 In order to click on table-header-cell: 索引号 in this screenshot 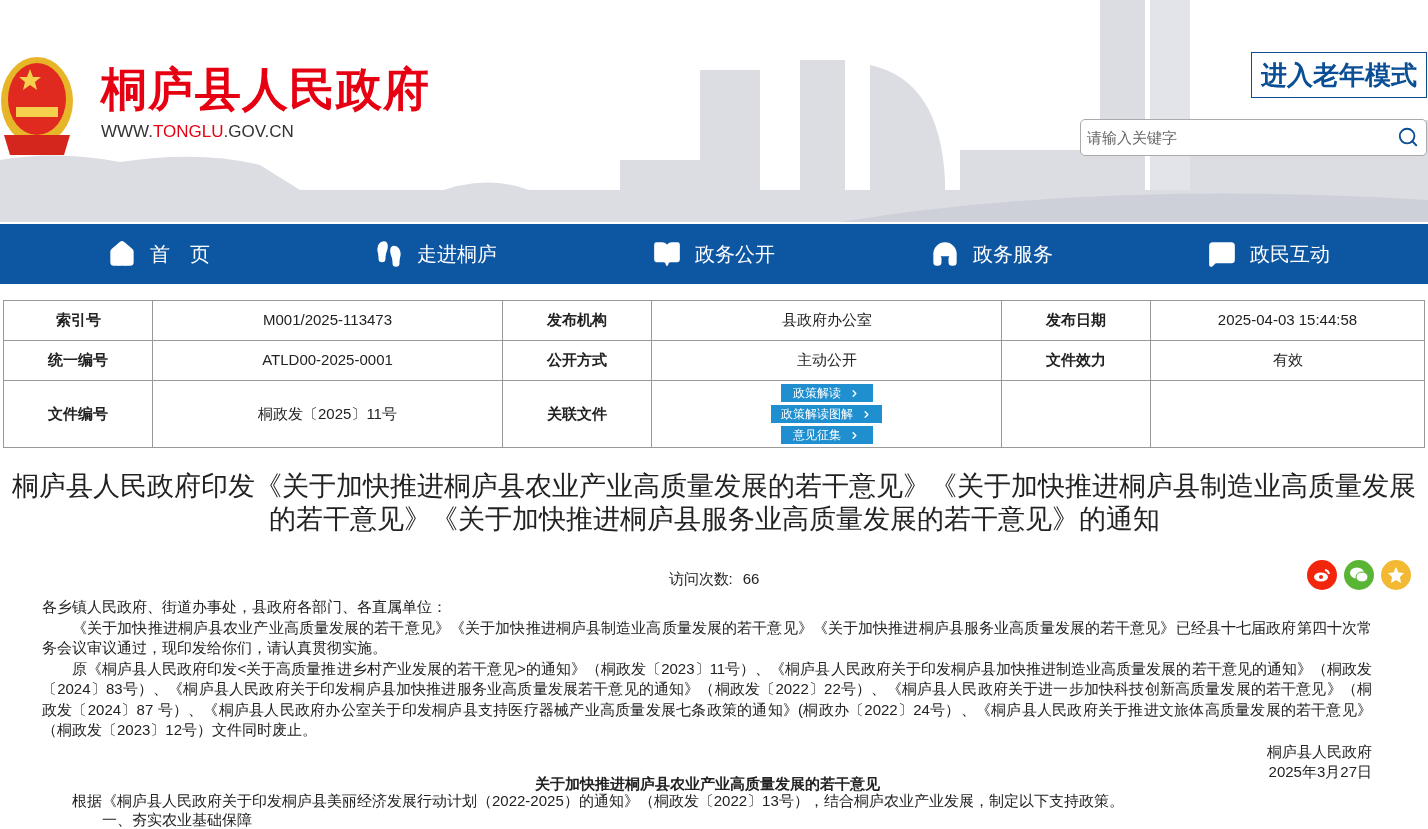, I will do `click(78, 320)`.